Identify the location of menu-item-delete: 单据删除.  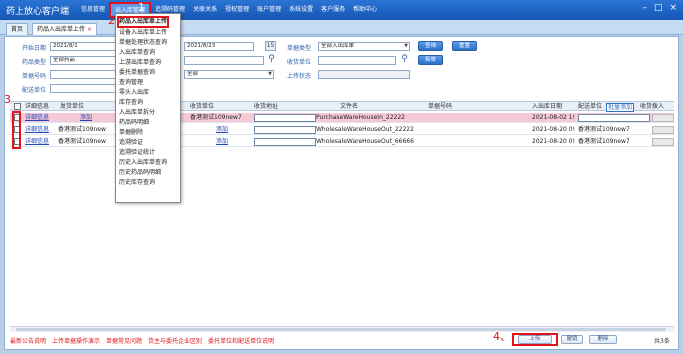
(131, 133).